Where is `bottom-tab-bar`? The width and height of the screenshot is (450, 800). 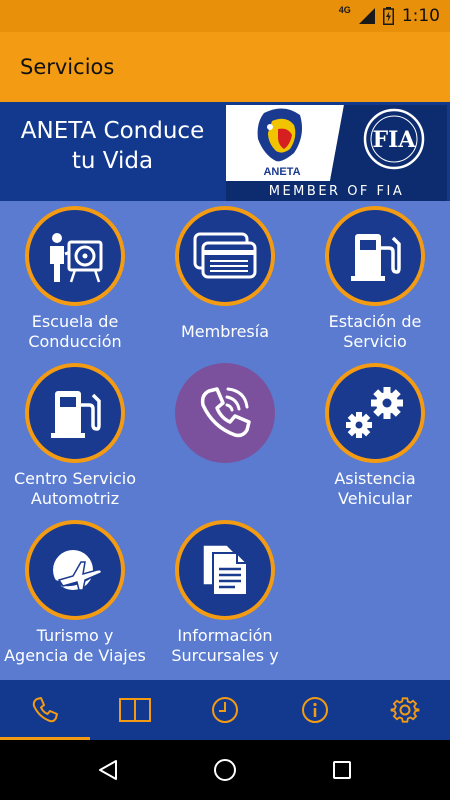
bottom-tab-bar is located at coordinates (225, 710).